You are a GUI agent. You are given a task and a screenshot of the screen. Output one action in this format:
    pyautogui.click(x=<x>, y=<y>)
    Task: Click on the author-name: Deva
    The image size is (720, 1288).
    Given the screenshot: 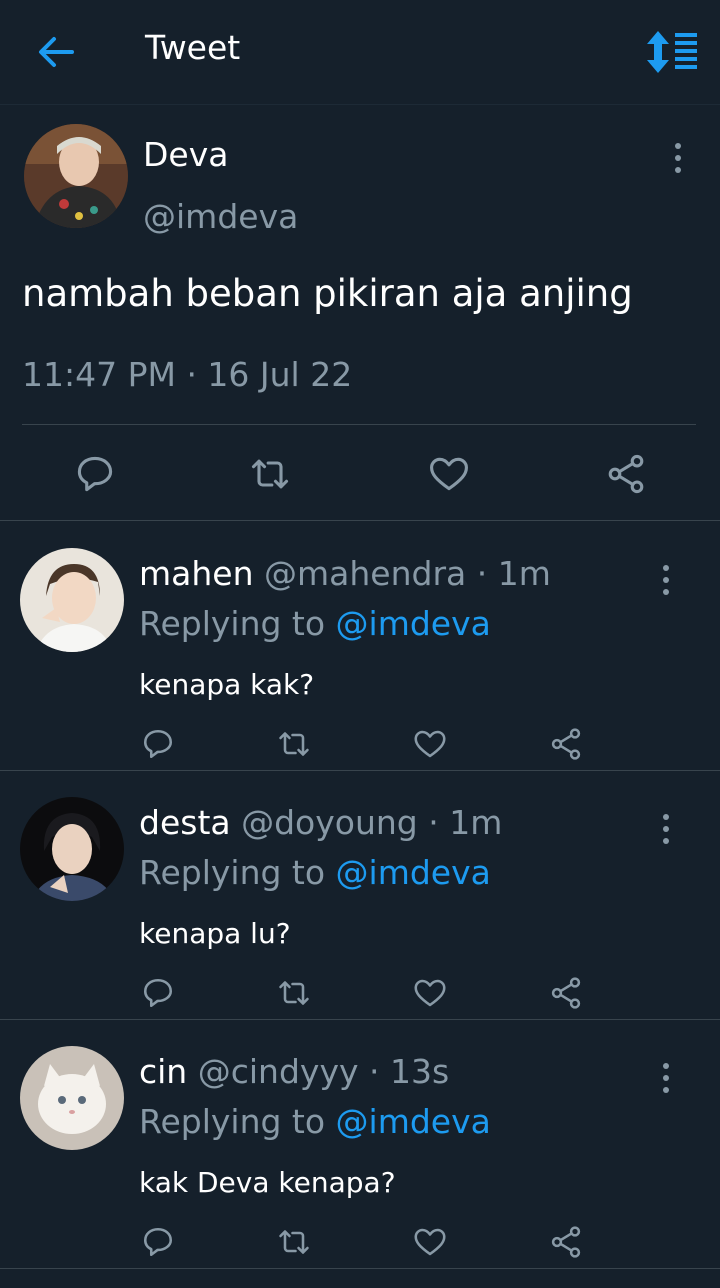 What is the action you would take?
    pyautogui.click(x=185, y=154)
    